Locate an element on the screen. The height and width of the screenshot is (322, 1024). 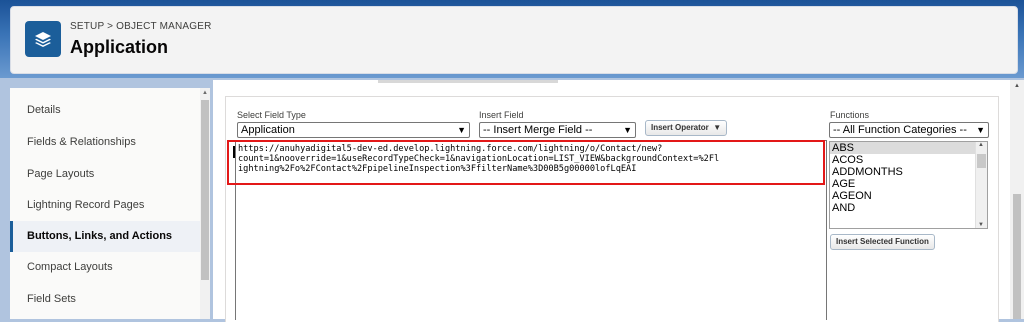
field-type-select: Application ▼ is located at coordinates (353, 130).